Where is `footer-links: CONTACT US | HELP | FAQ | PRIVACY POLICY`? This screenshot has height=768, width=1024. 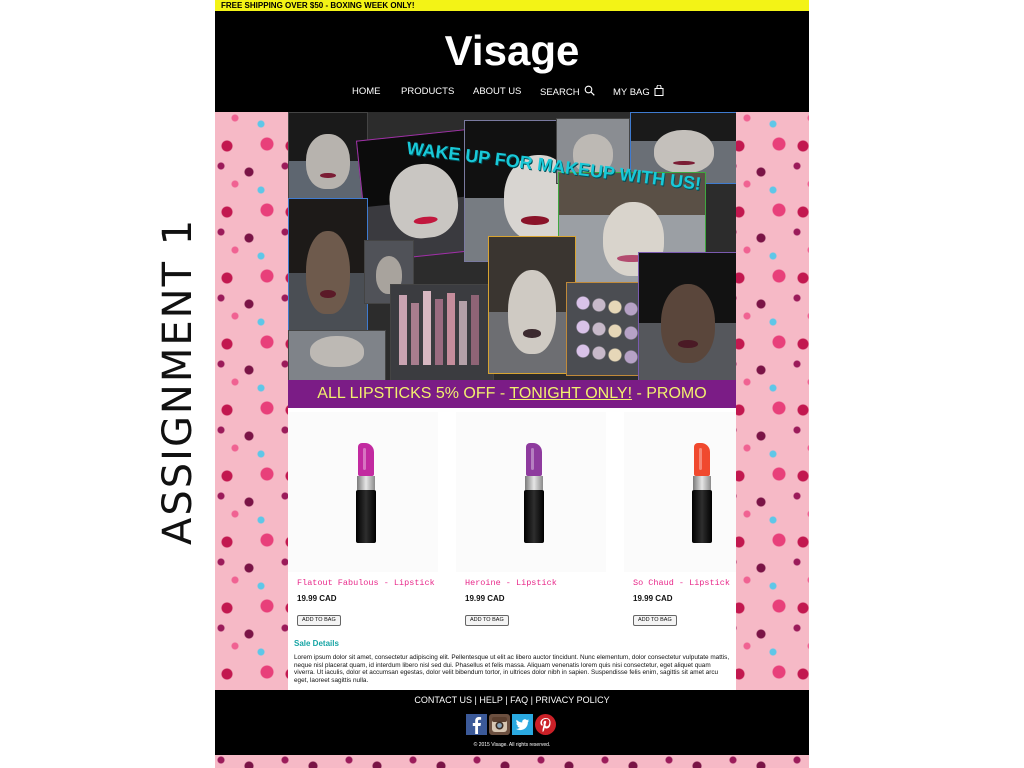
footer-links: CONTACT US | HELP | FAQ | PRIVACY POLICY is located at coordinates (512, 700).